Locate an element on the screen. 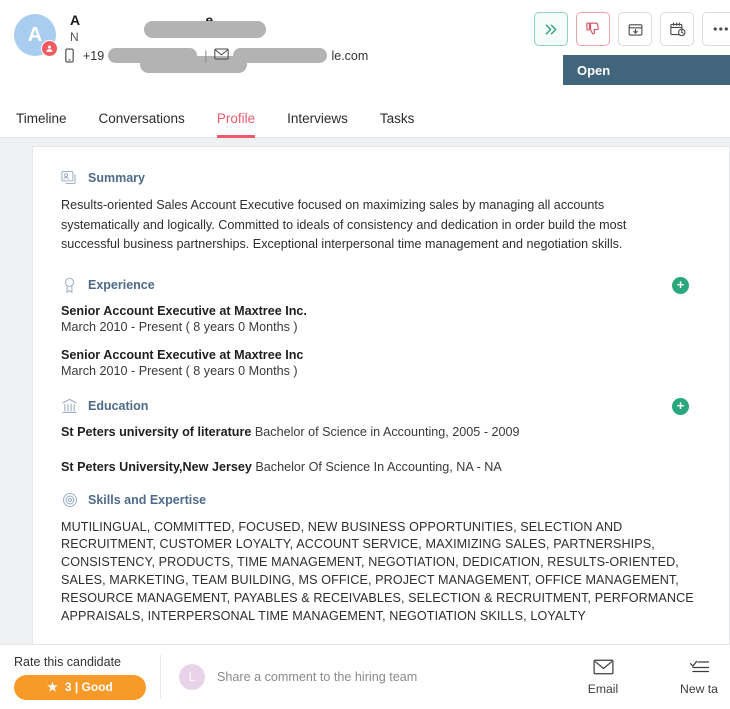  email-button: Email is located at coordinates (603, 677).